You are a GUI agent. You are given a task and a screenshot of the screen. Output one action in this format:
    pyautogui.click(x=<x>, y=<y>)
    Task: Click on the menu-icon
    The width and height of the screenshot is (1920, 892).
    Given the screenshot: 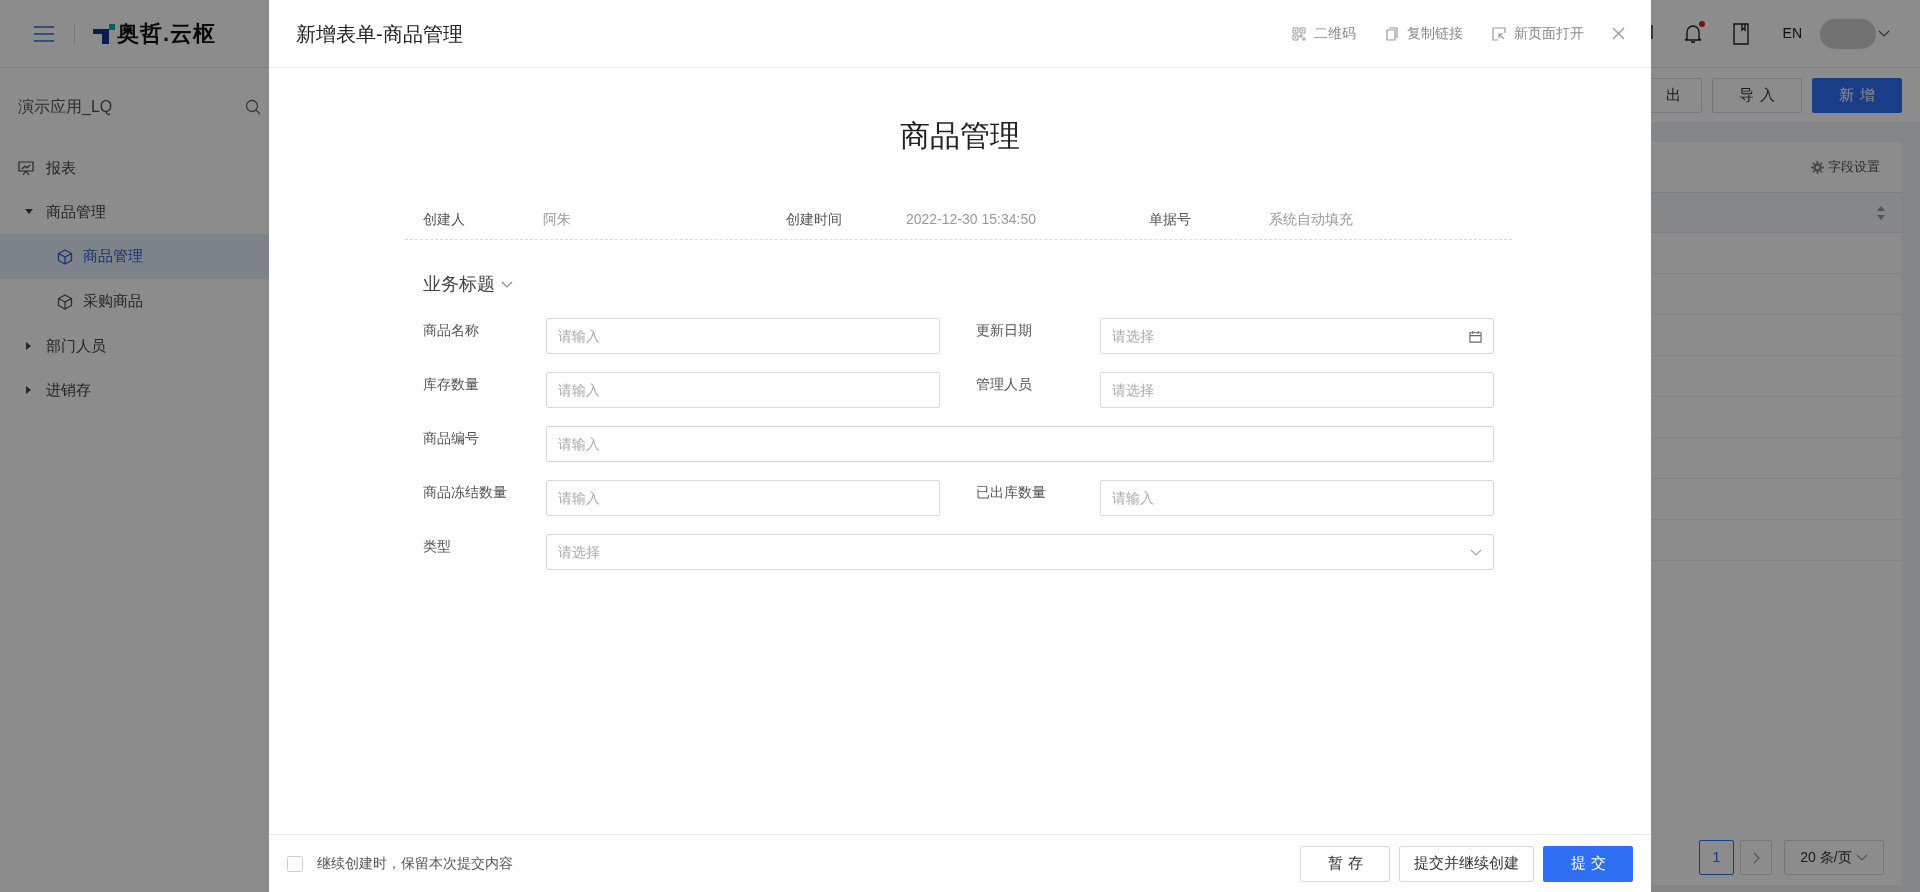 What is the action you would take?
    pyautogui.click(x=44, y=33)
    